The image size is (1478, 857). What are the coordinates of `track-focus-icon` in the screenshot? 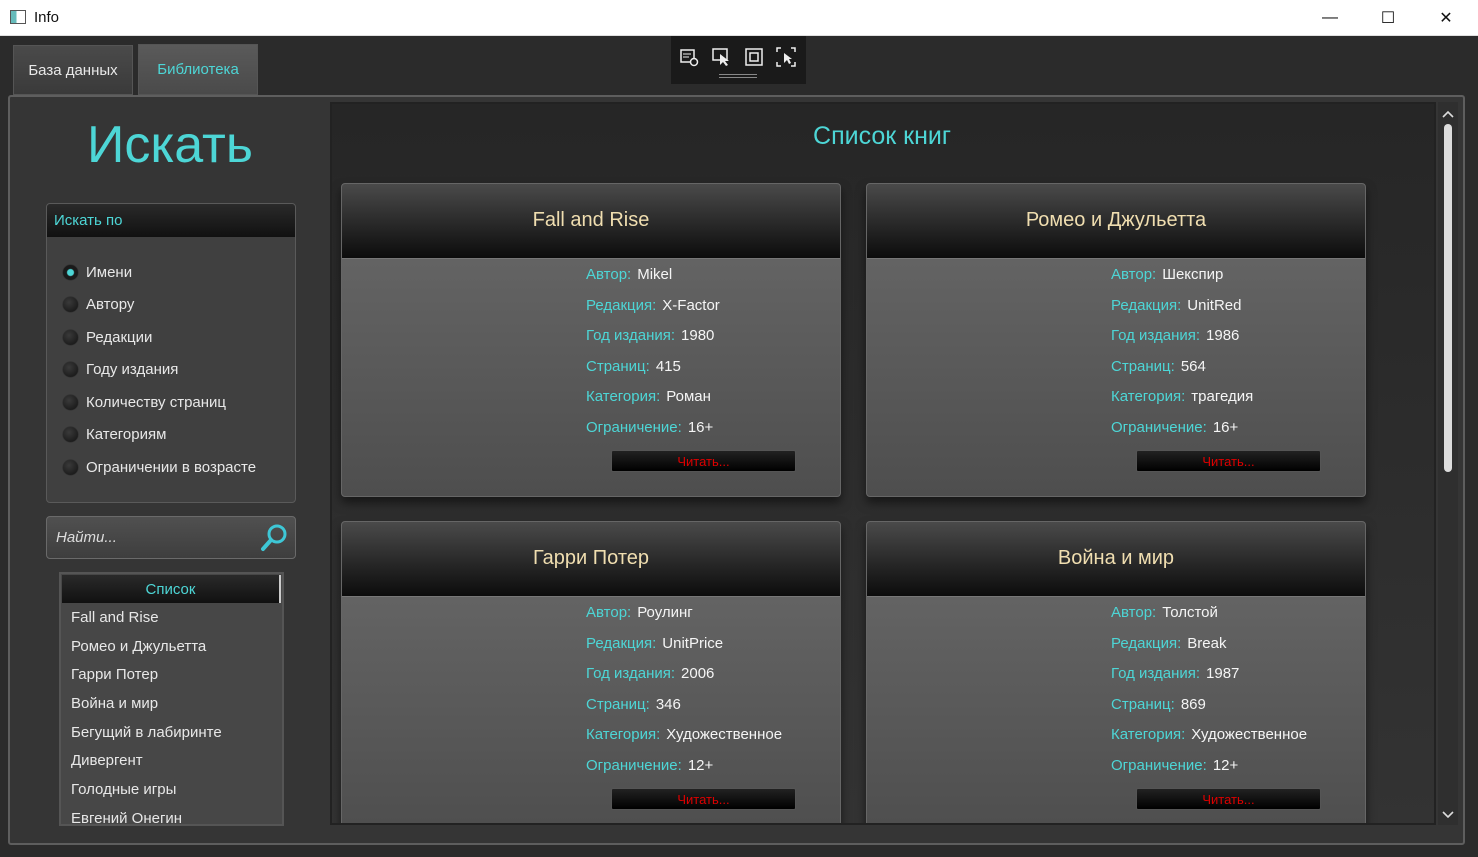 It's located at (786, 57).